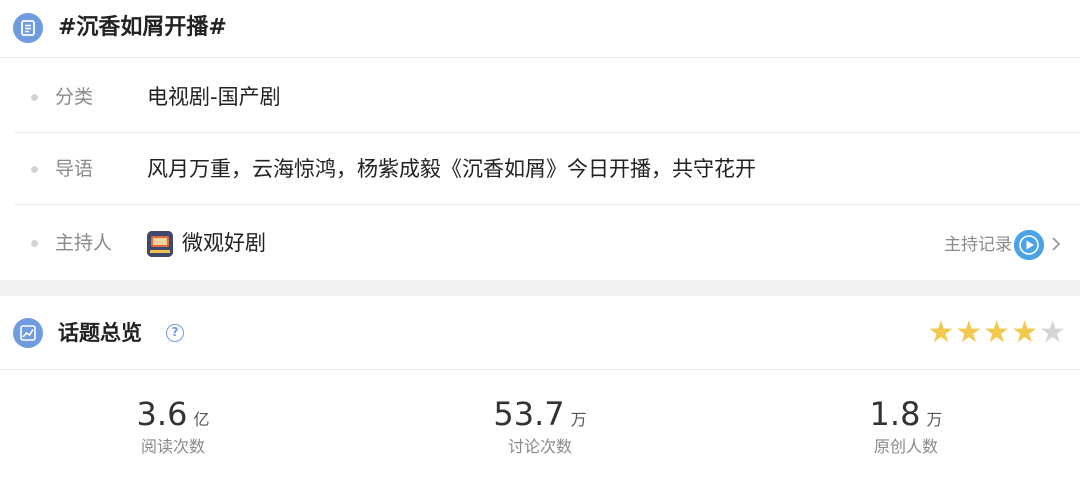 This screenshot has width=1080, height=492. What do you see at coordinates (1029, 245) in the screenshot?
I see `play-badge-icon` at bounding box center [1029, 245].